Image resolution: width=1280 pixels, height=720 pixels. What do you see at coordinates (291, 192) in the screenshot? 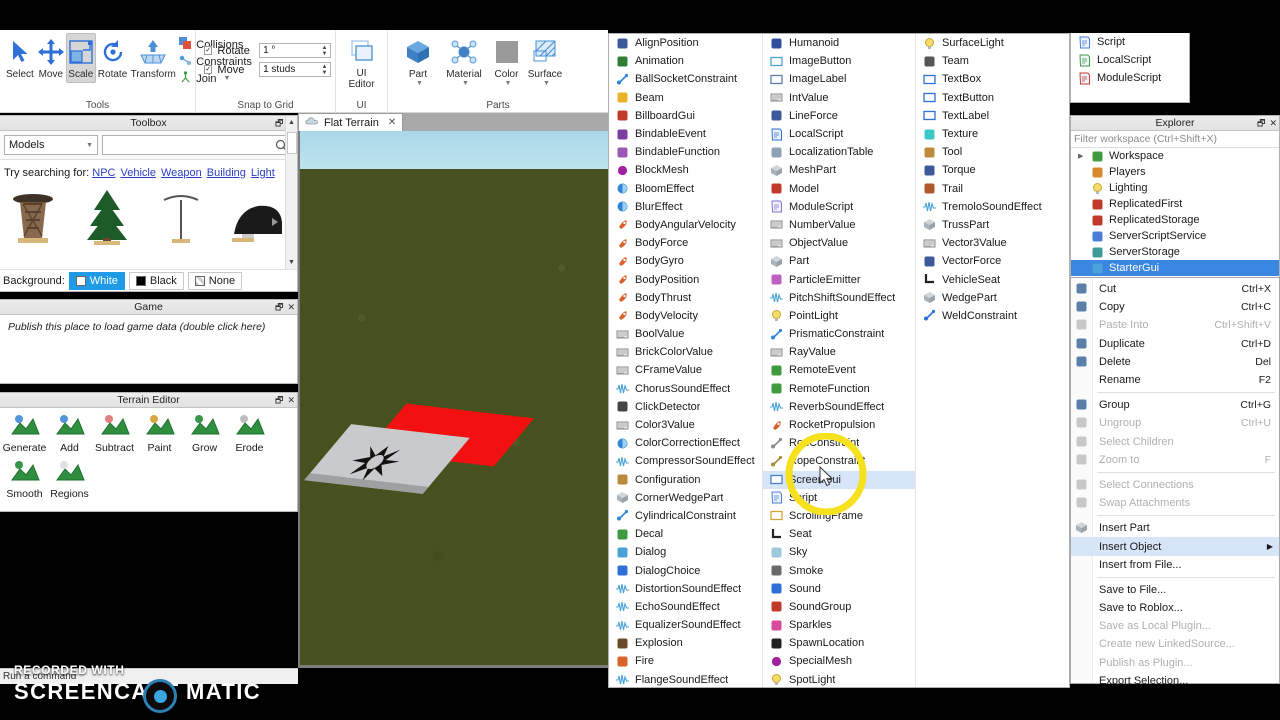
I see `toolbox-scrollbar: ▲ ▼` at bounding box center [291, 192].